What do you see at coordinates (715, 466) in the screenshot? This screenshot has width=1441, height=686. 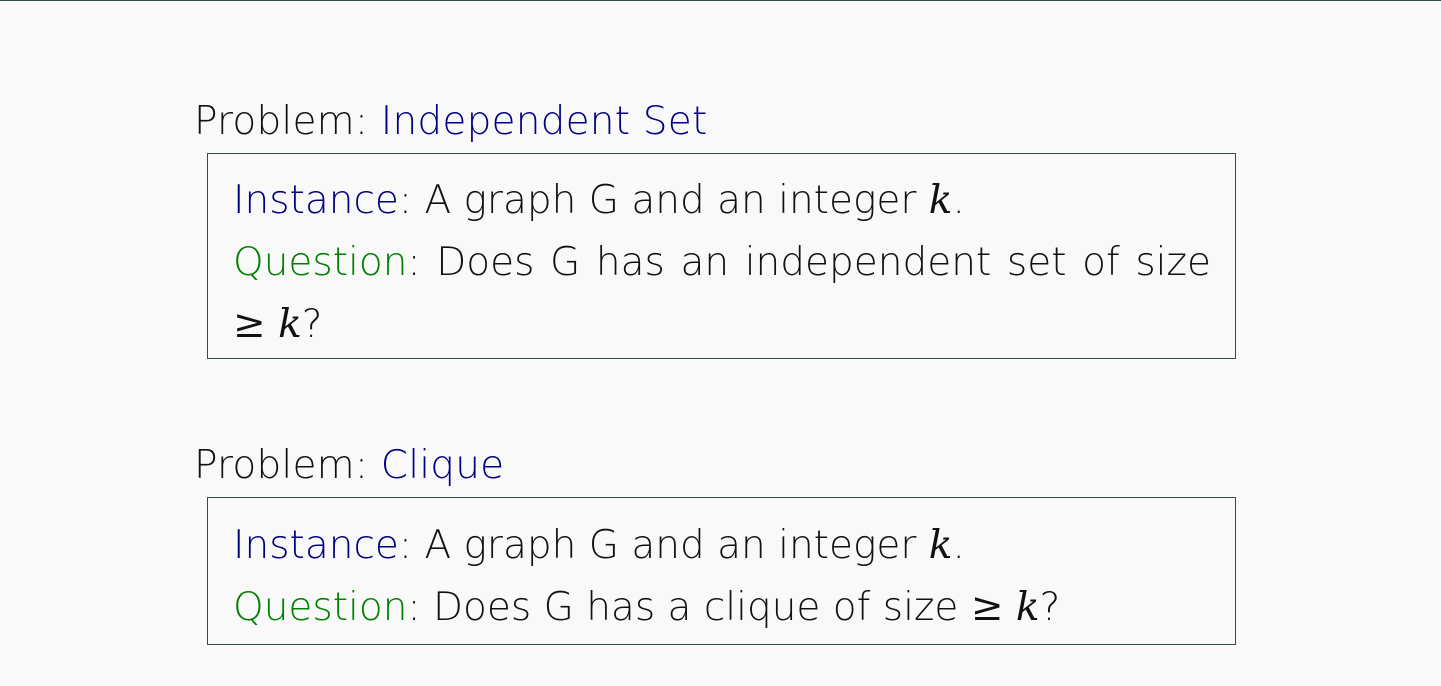 I see `problem-heading: Problem: Clique` at bounding box center [715, 466].